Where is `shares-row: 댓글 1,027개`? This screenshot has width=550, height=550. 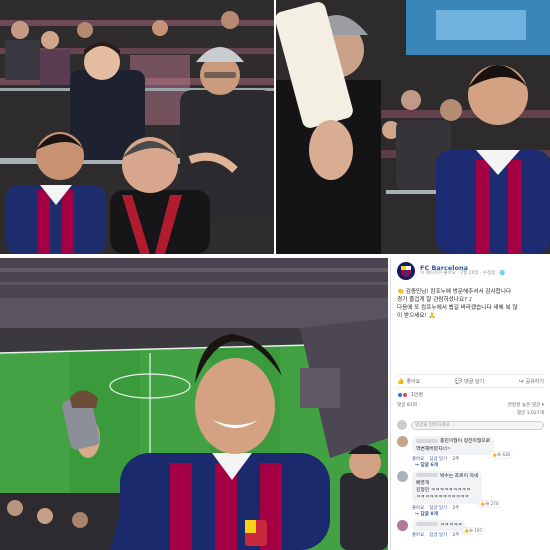
shares-row: 댓글 1,027개 is located at coordinates (470, 413).